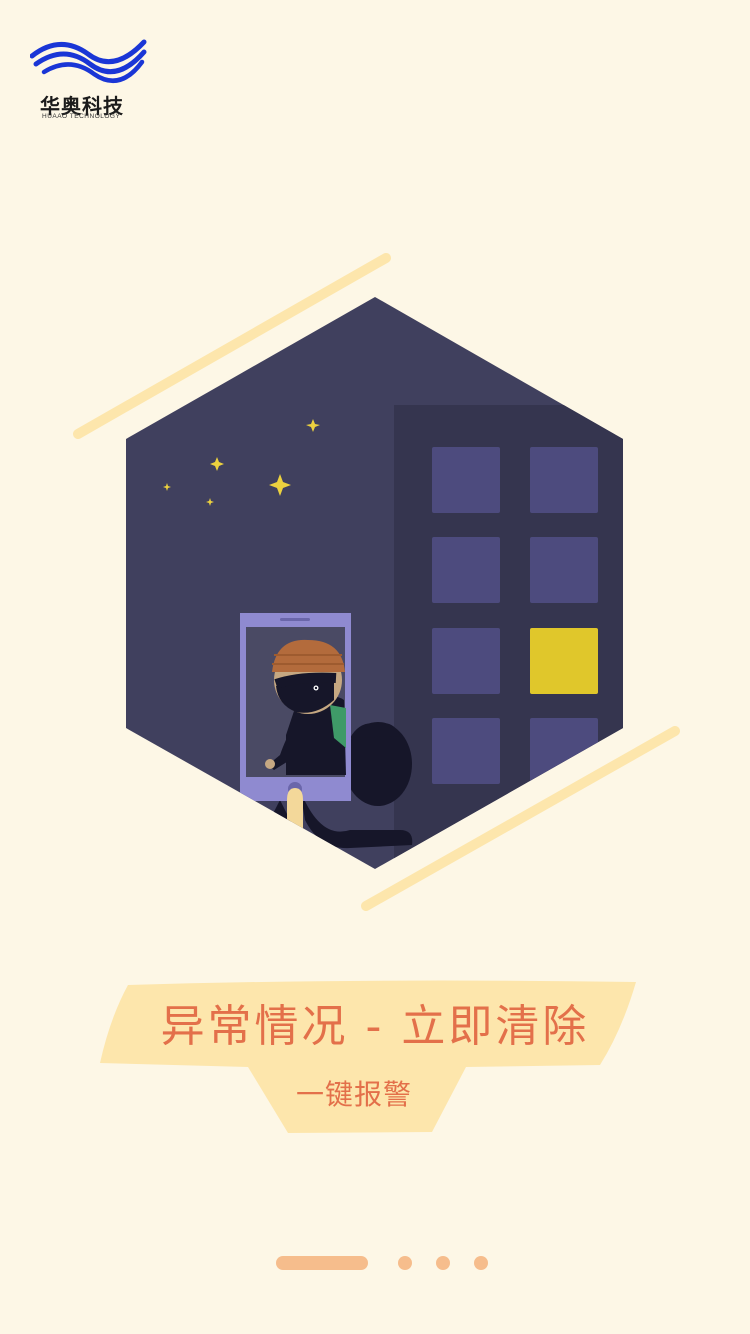 The width and height of the screenshot is (750, 1334). What do you see at coordinates (81, 116) in the screenshot?
I see `brand-subtitle: HUAAO TECHNOLOGY` at bounding box center [81, 116].